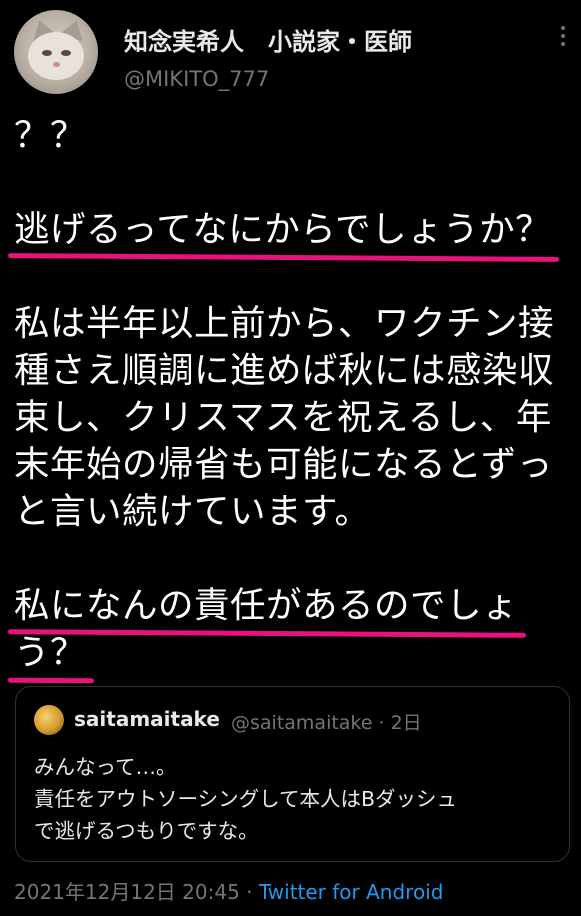  What do you see at coordinates (146, 831) in the screenshot?
I see `quoted-line: で逃げるつもりですな。` at bounding box center [146, 831].